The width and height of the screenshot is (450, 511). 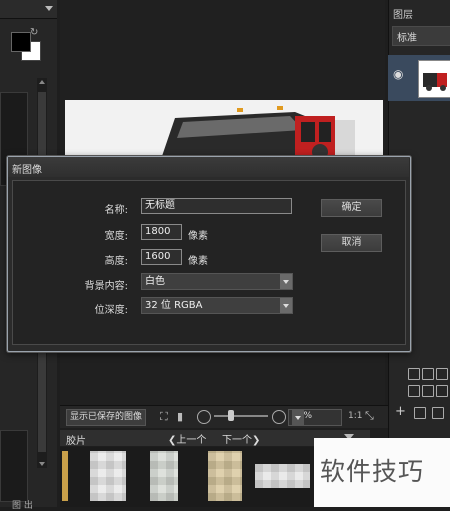 I want to click on width-input: 1800, so click(x=161, y=232).